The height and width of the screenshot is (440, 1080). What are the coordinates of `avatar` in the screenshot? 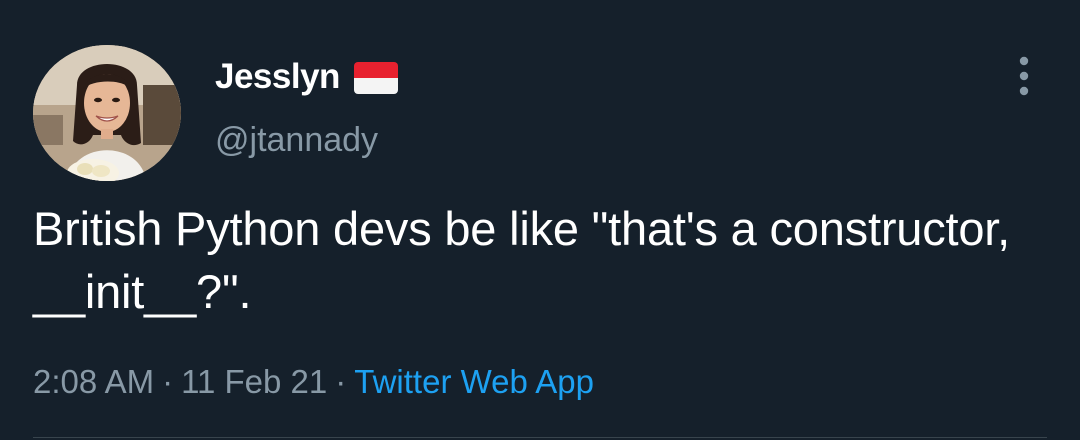 It's located at (107, 113).